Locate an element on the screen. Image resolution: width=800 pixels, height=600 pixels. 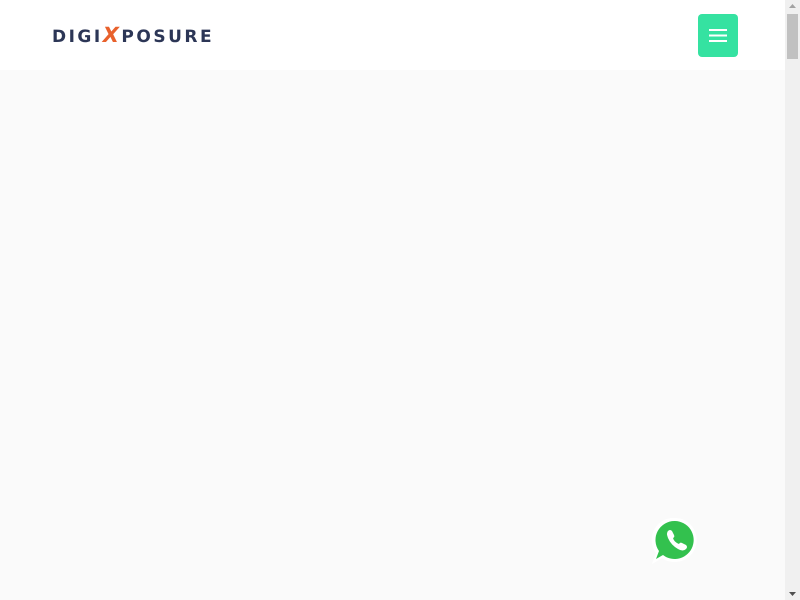
logo: DIGIXPOSURE is located at coordinates (133, 35).